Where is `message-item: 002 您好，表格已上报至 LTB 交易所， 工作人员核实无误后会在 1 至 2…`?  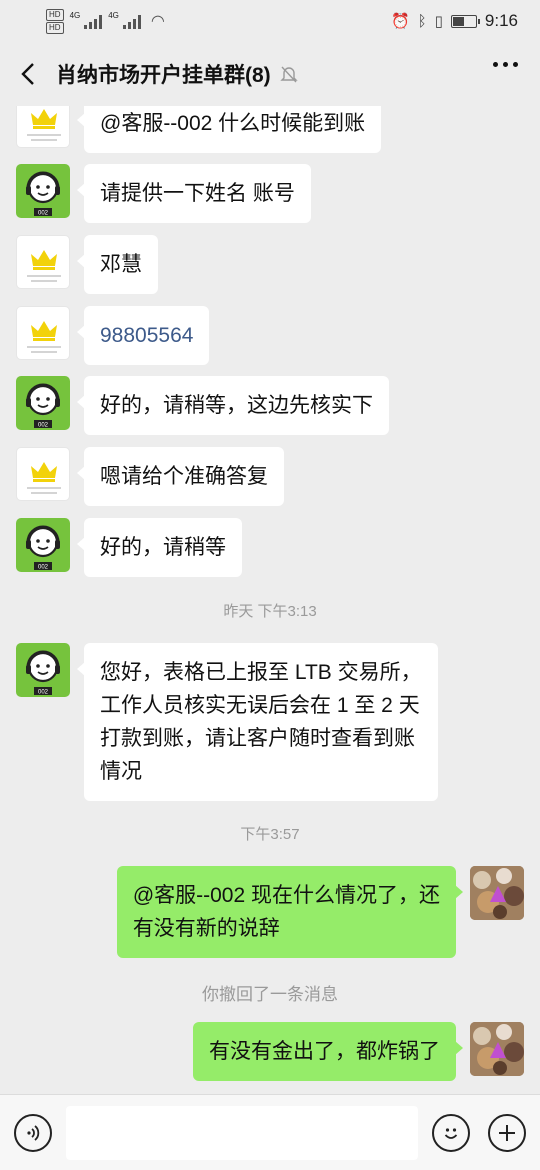 message-item: 002 您好，表格已上报至 LTB 交易所， 工作人员核实无误后会在 1 至 2… is located at coordinates (227, 722).